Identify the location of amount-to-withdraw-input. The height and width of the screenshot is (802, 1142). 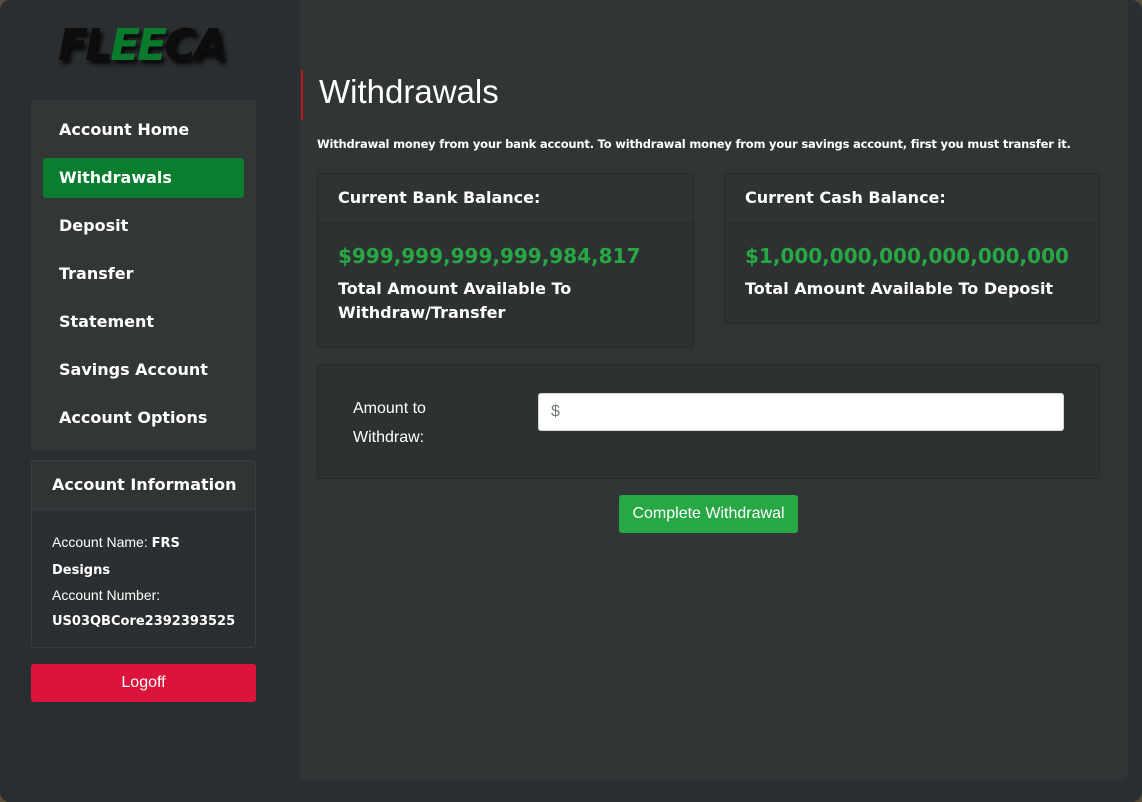
(801, 412).